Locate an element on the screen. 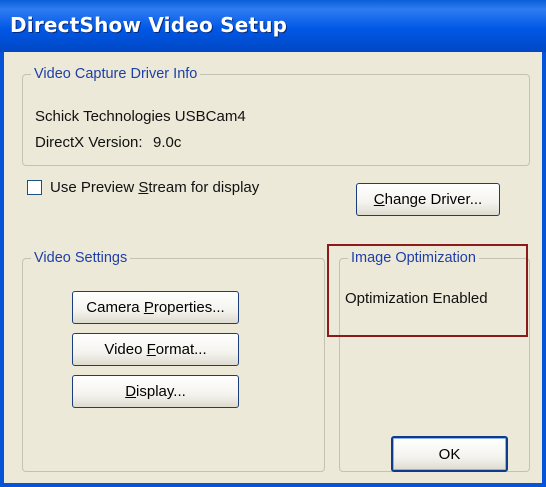 Image resolution: width=546 pixels, height=487 pixels. driver-name: Schick Technologies USBCam4 is located at coordinates (140, 116).